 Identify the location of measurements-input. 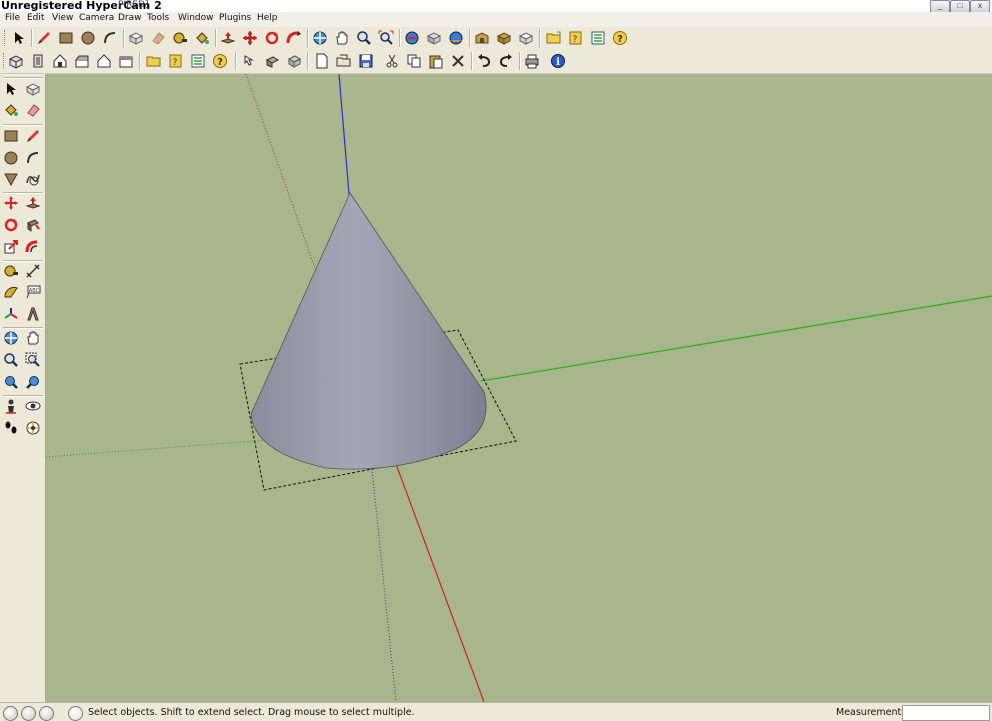
(946, 713).